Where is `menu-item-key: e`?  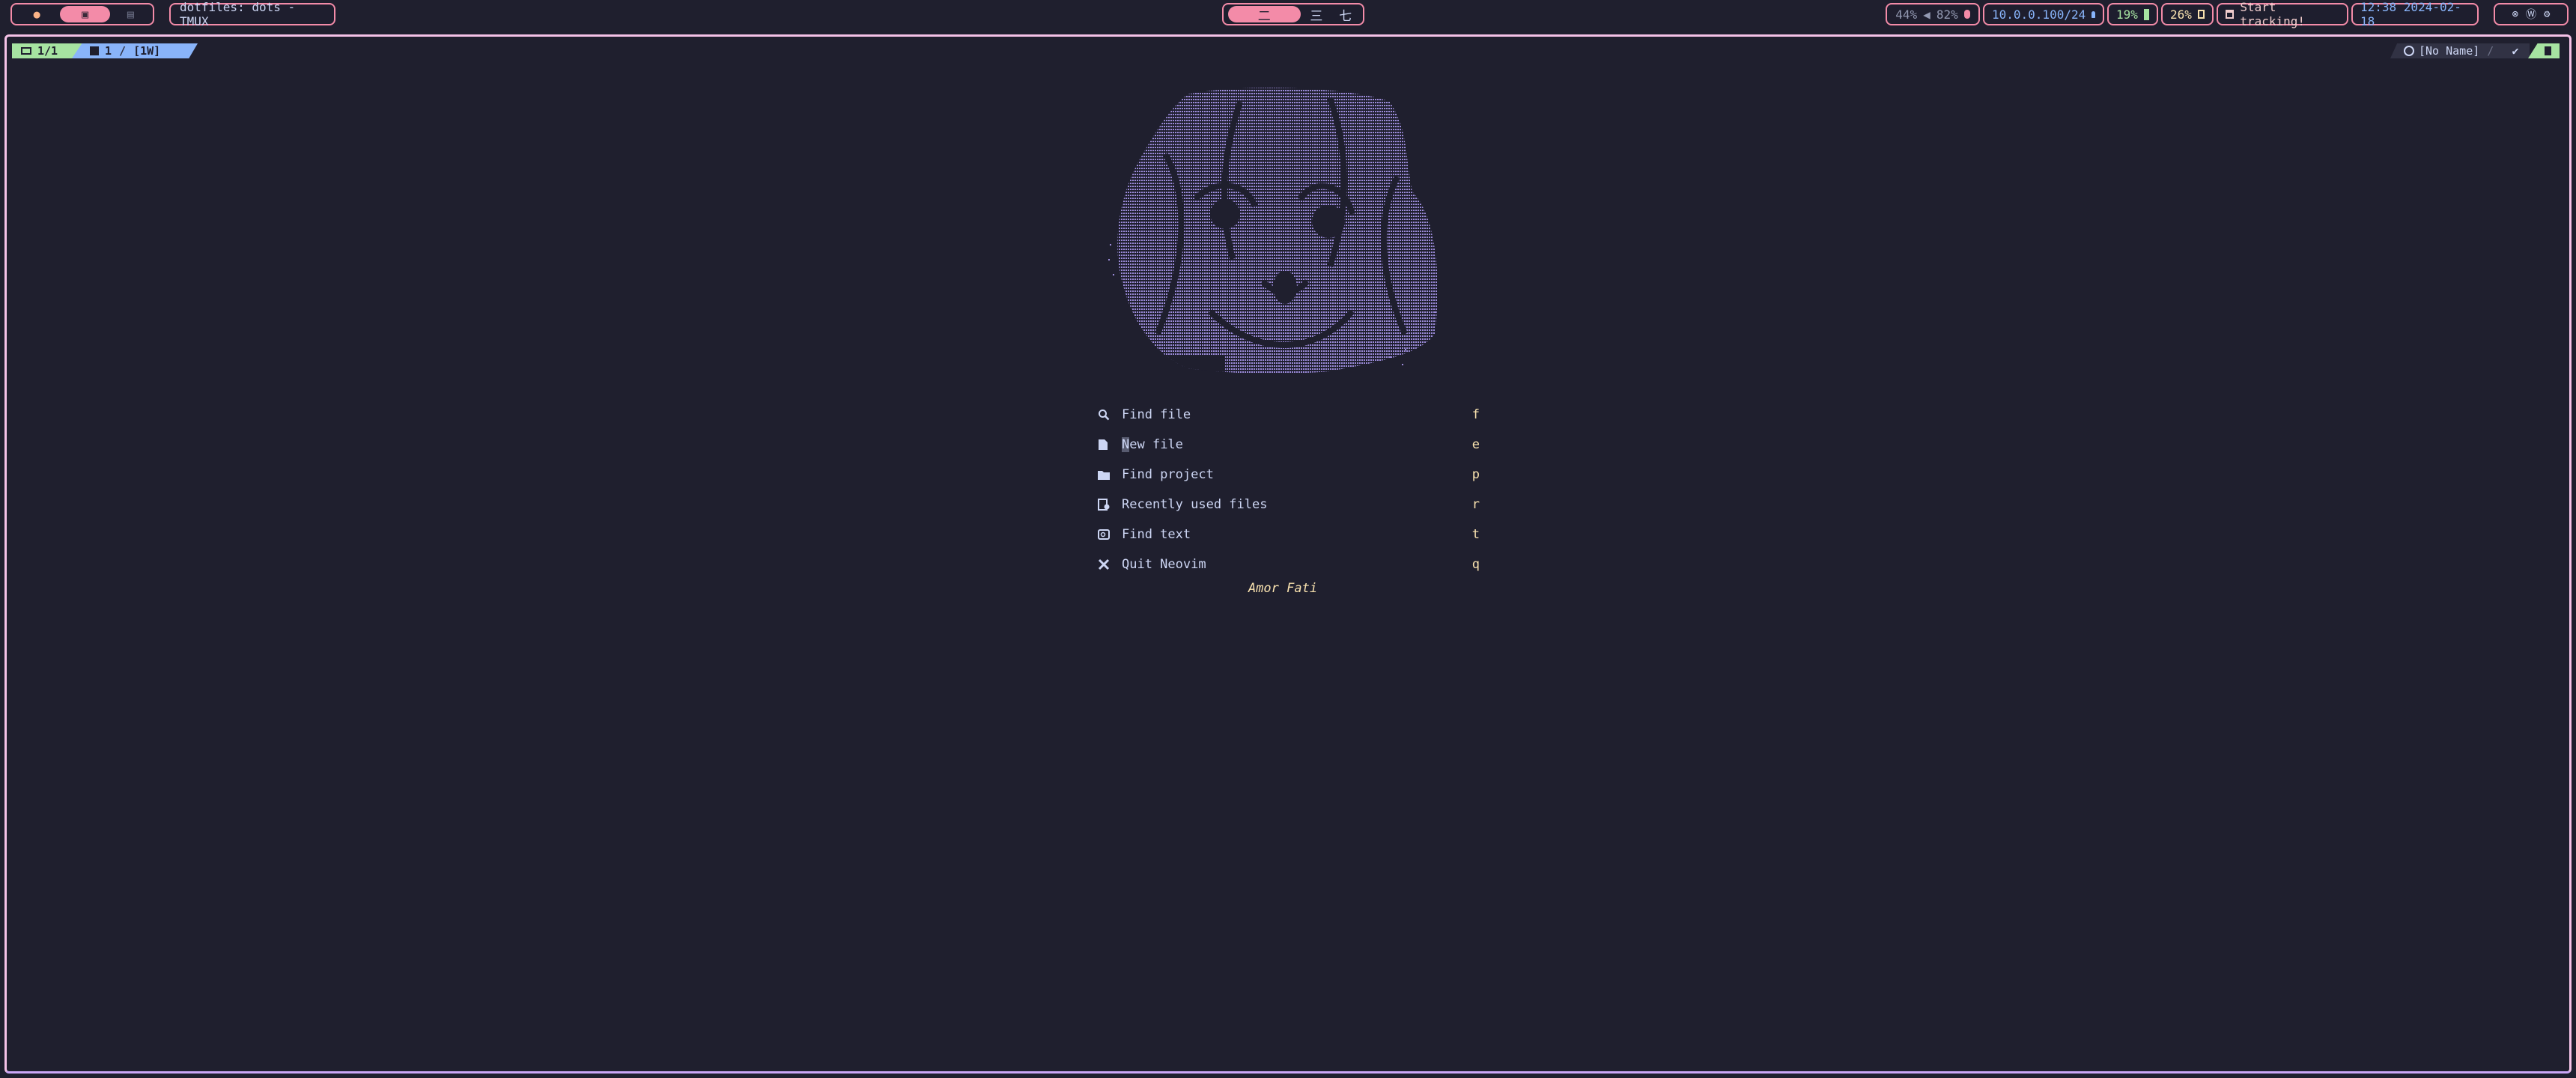
menu-item-key: e is located at coordinates (1475, 444).